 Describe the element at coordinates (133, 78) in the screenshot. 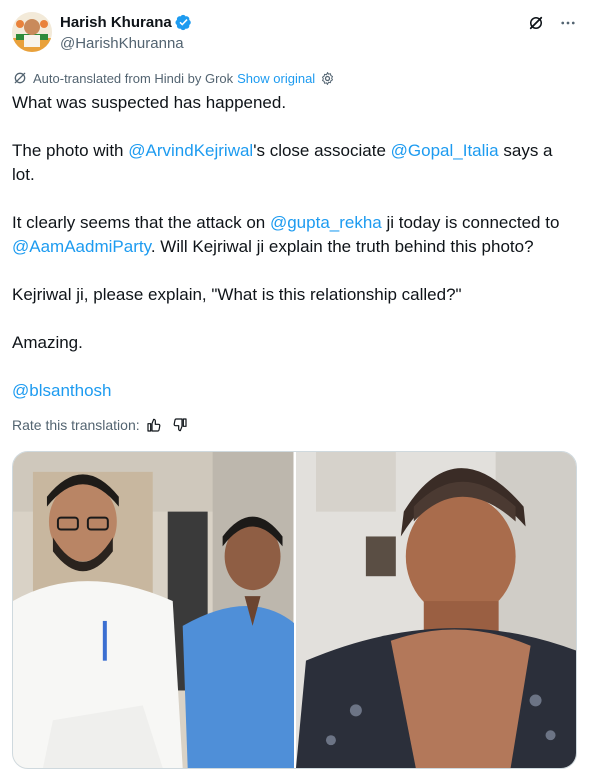

I see `translation-notice-text: Auto-translated from Hindi by Grok` at that location.